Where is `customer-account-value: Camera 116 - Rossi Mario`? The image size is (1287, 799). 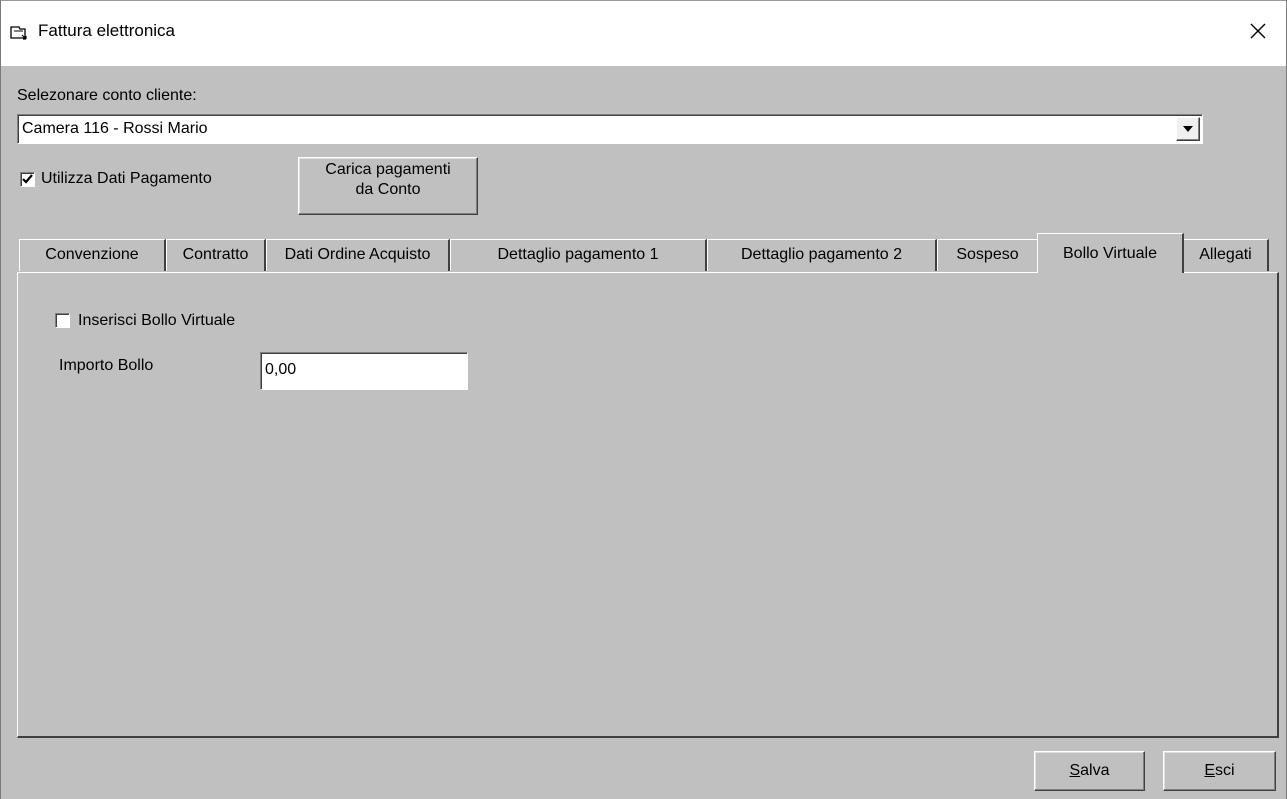
customer-account-value: Camera 116 - Rossi Mario is located at coordinates (115, 128).